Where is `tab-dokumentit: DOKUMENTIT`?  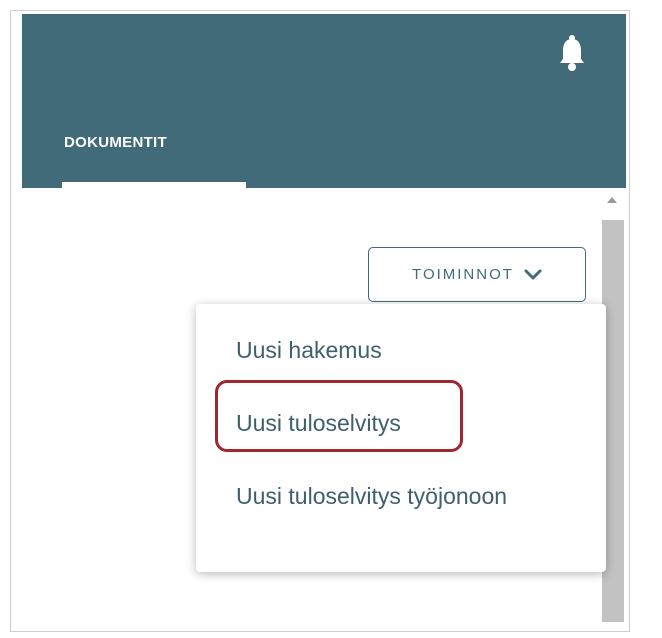
tab-dokumentit: DOKUMENTIT is located at coordinates (115, 142).